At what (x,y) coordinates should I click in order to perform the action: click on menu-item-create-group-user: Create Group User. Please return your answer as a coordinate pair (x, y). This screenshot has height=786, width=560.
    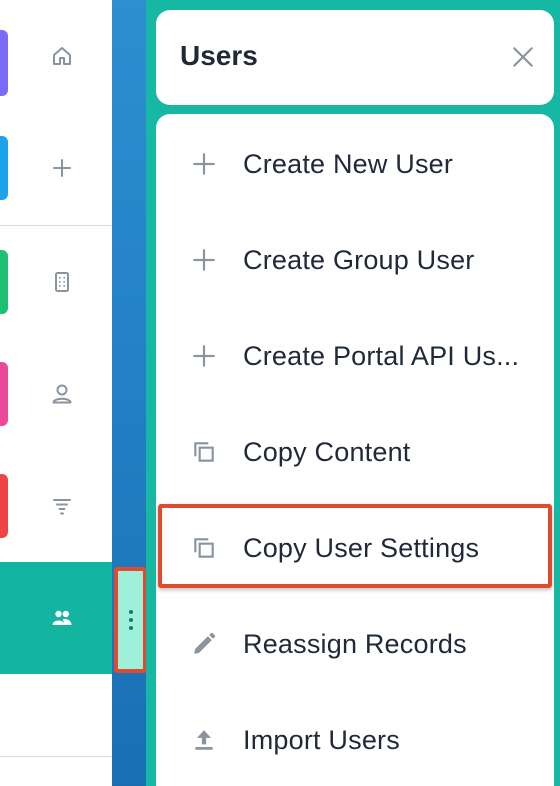
    Looking at the image, I should click on (355, 260).